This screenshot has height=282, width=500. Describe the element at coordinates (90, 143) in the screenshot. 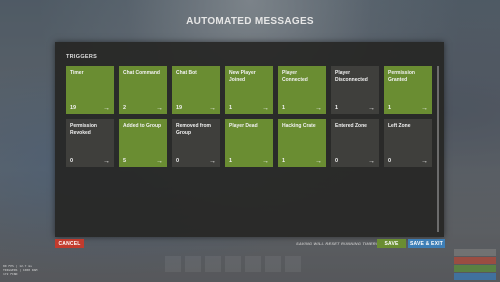

I see `trigger-card: Permission Revoked 0 →` at that location.